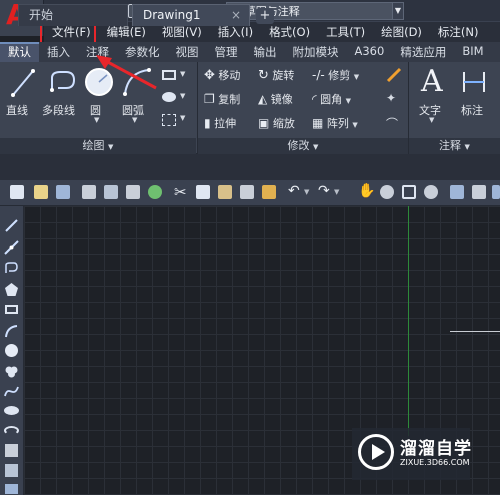 The image size is (500, 495). What do you see at coordinates (11, 489) in the screenshot?
I see `point-icon` at bounding box center [11, 489].